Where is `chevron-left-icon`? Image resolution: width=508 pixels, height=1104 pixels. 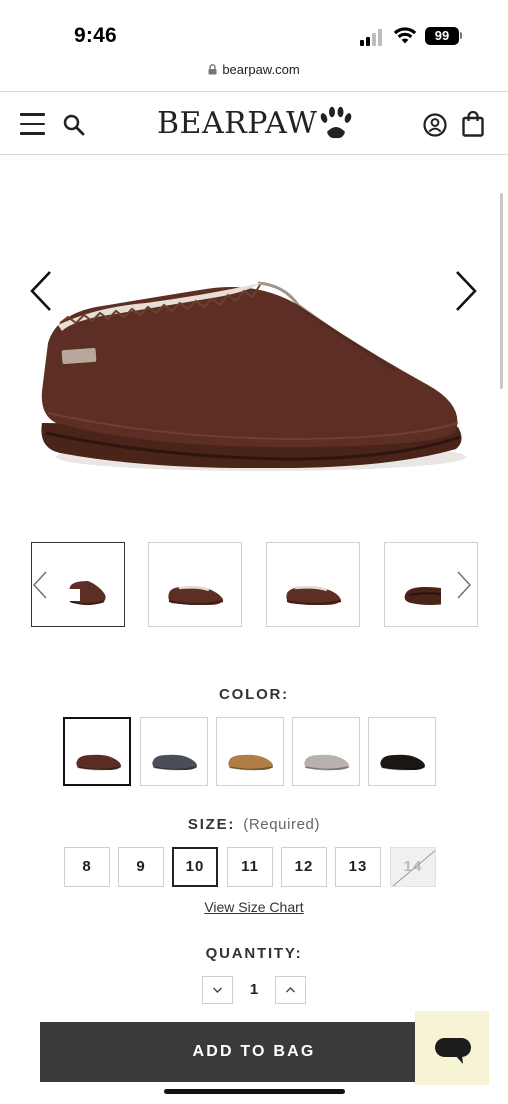 chevron-left-icon is located at coordinates (40, 585).